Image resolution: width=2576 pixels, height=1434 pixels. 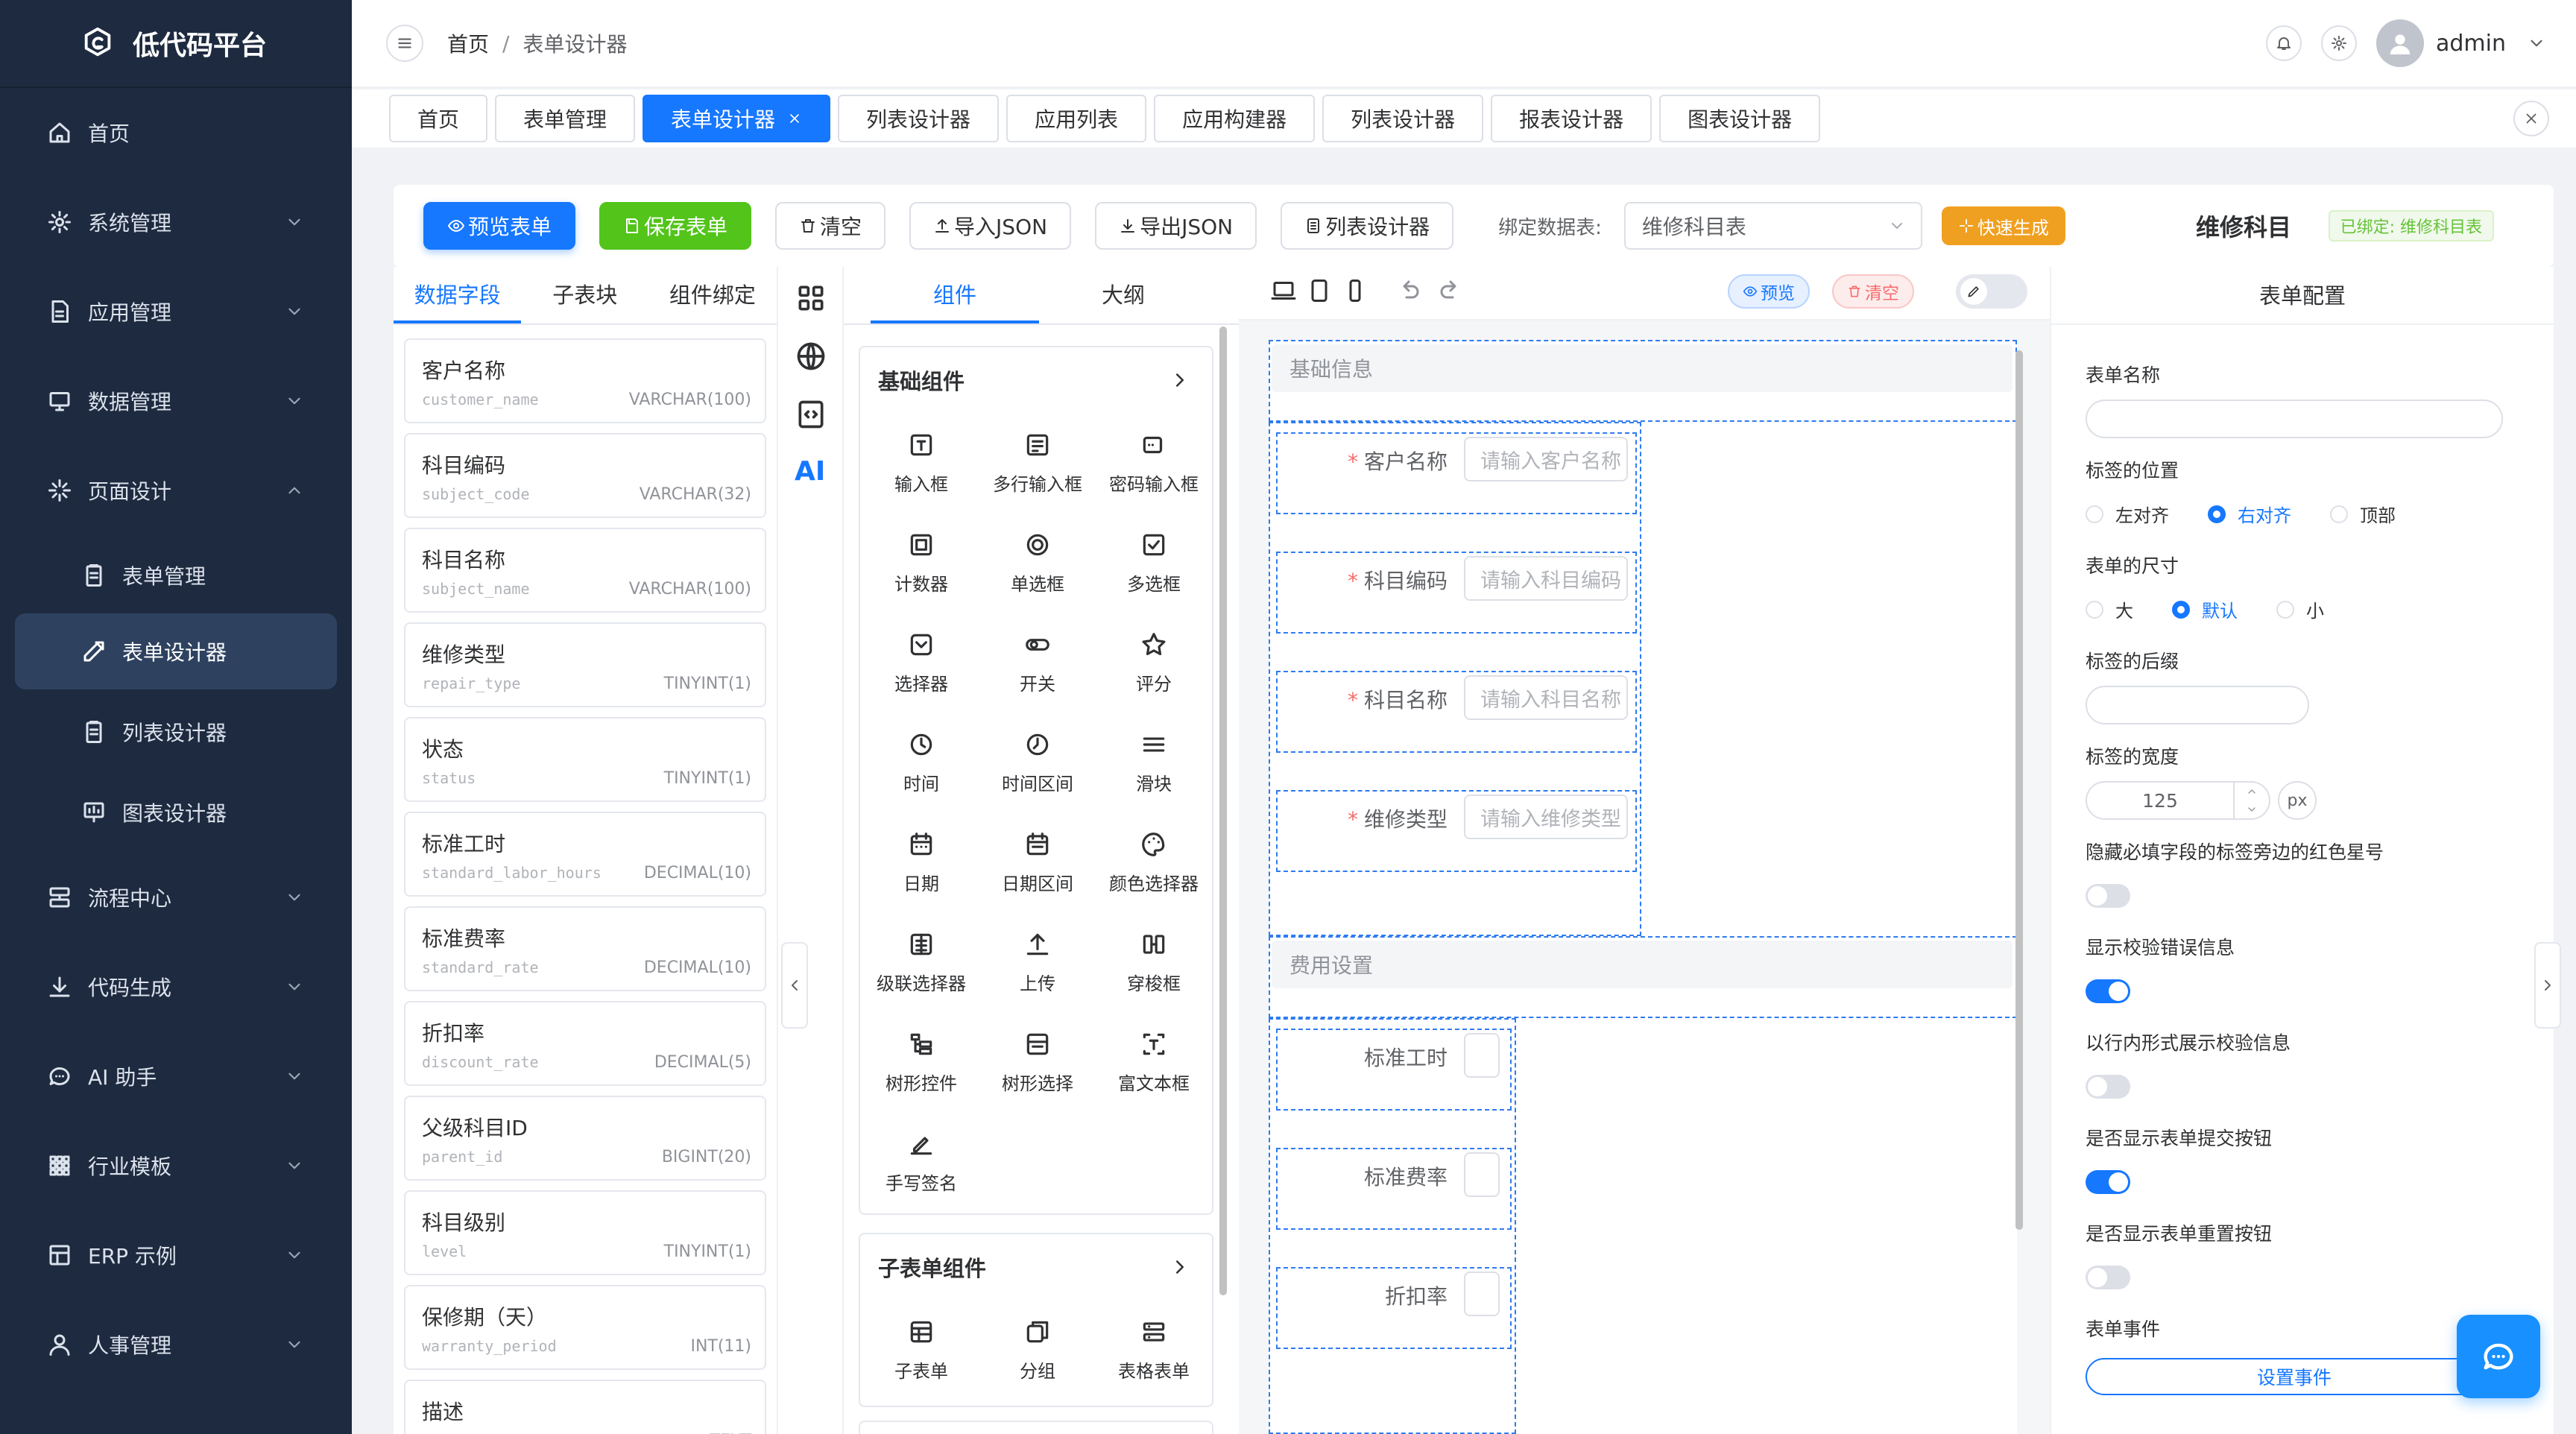 I want to click on nav-hr: 人事管理, so click(x=176, y=1344).